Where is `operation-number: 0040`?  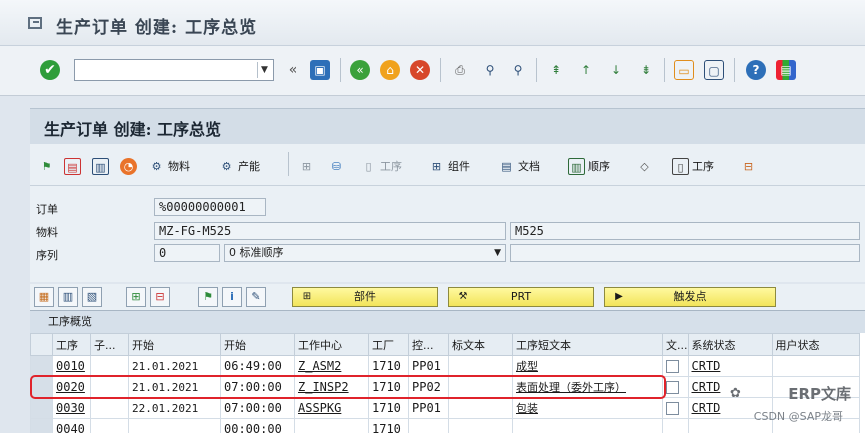 operation-number: 0040 is located at coordinates (71, 425).